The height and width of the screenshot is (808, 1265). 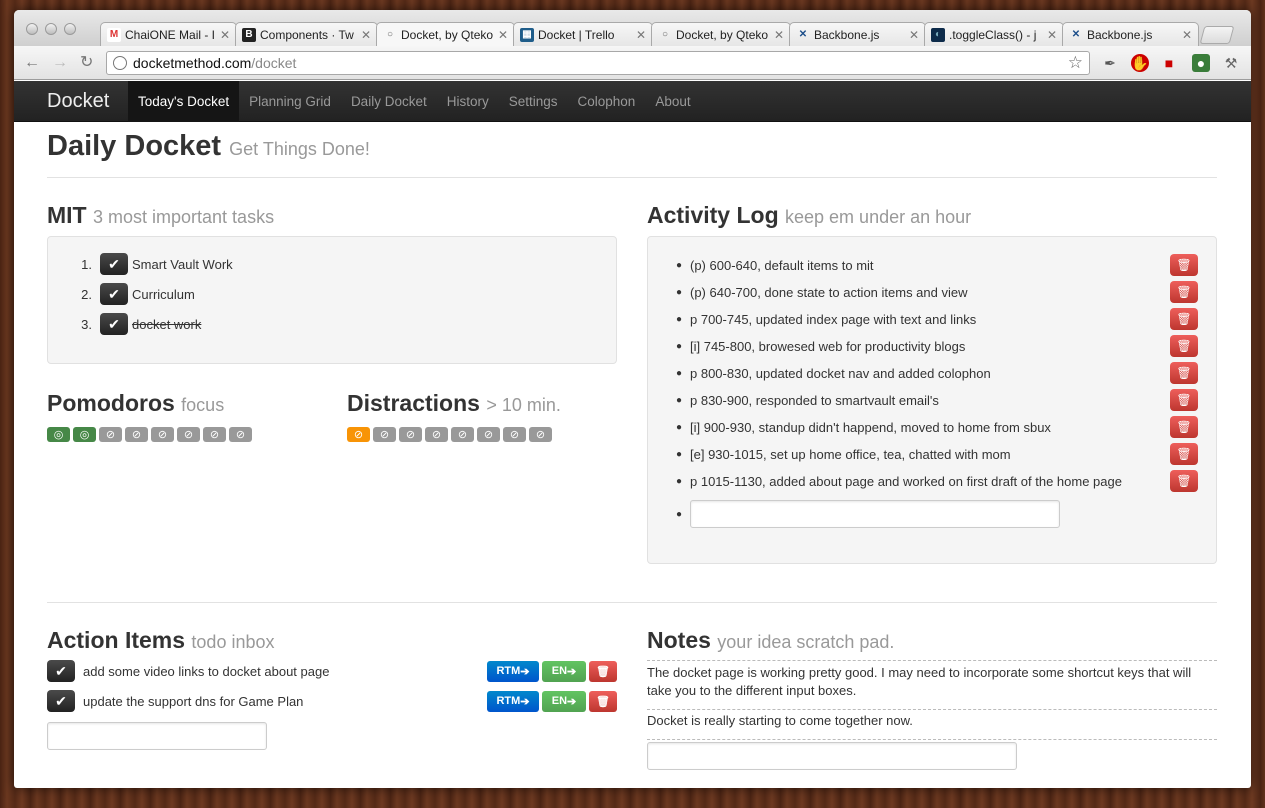 I want to click on mit-item: 2. ✔ Curriculum, so click(x=134, y=294).